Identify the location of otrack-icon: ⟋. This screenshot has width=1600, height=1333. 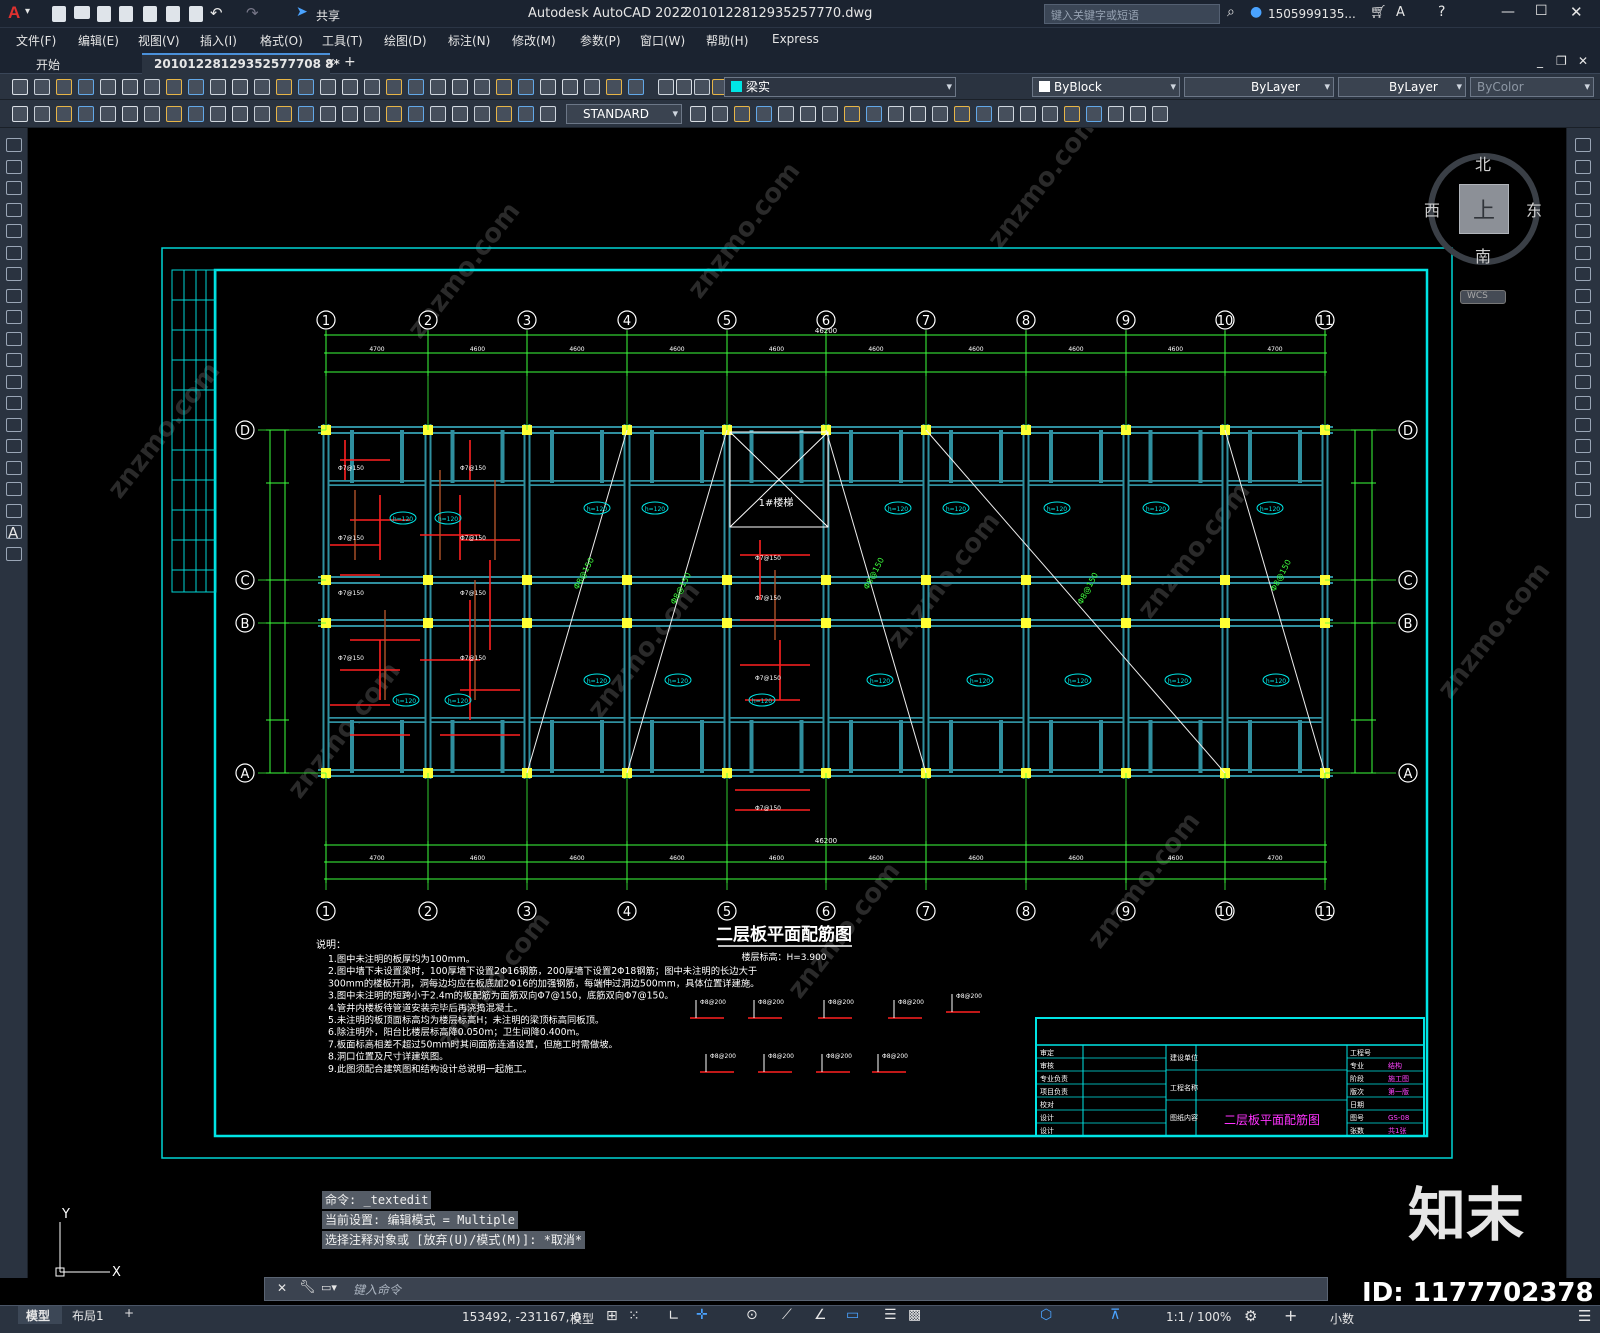
(787, 1315).